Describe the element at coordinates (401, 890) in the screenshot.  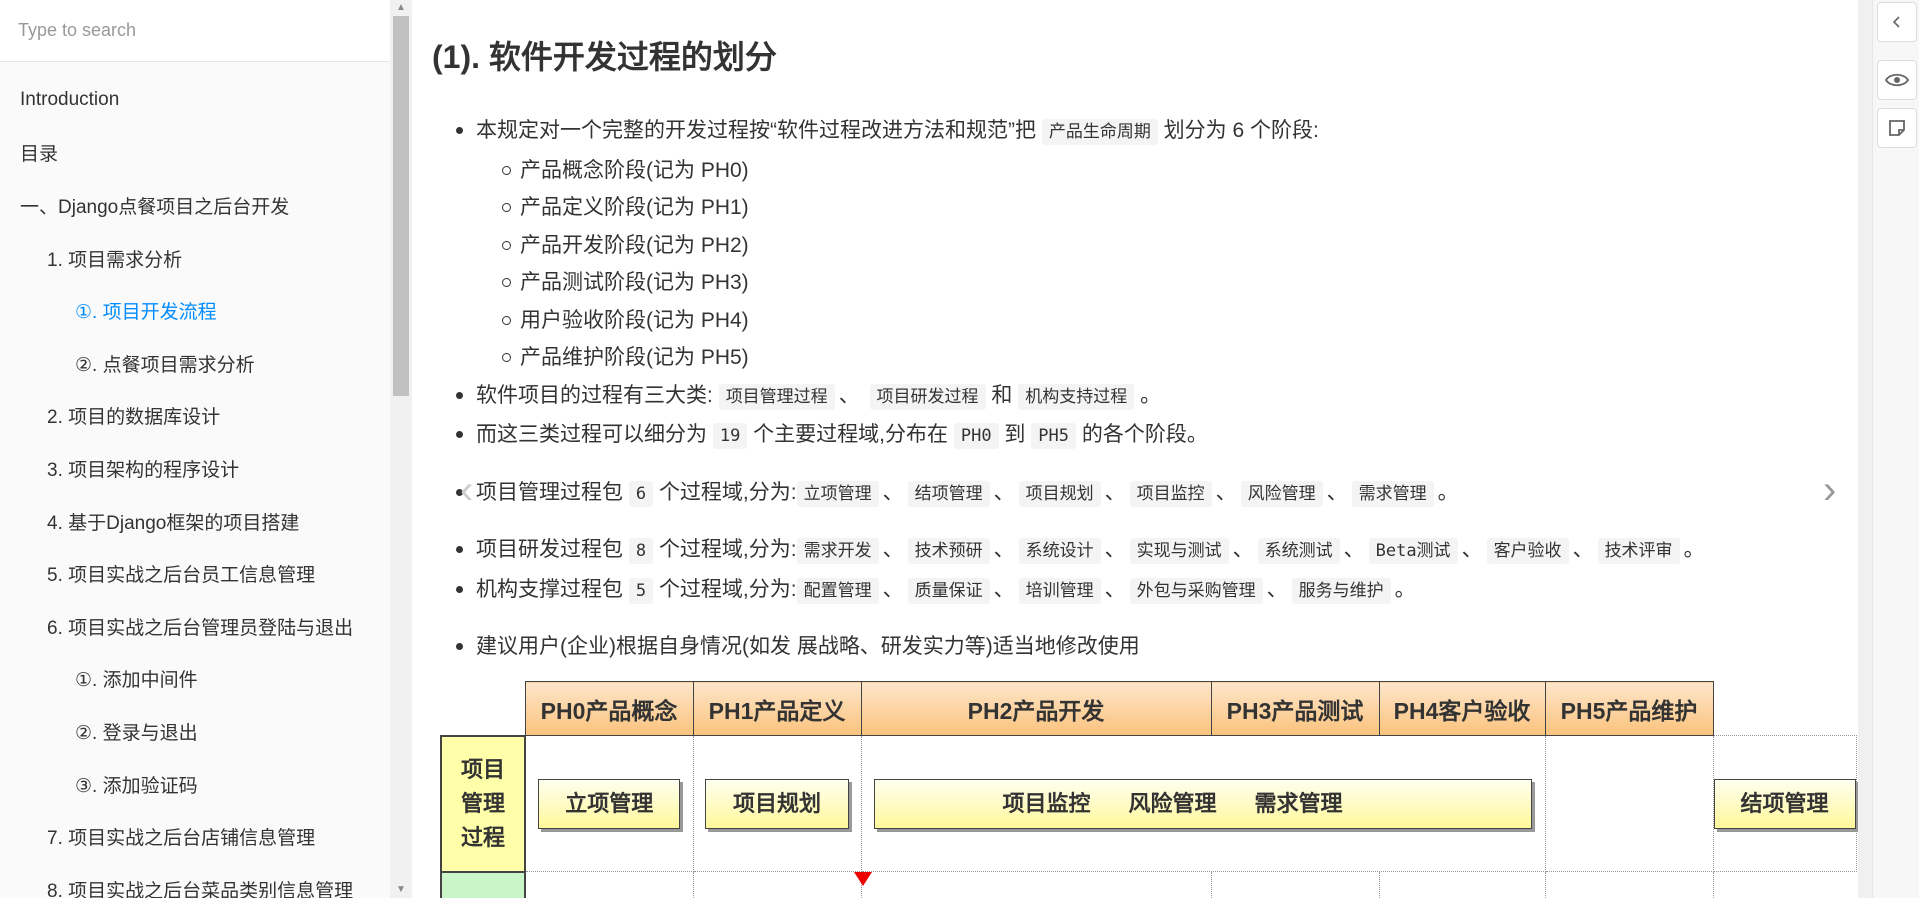
I see `scroll-down-arrow-icon: ▼` at that location.